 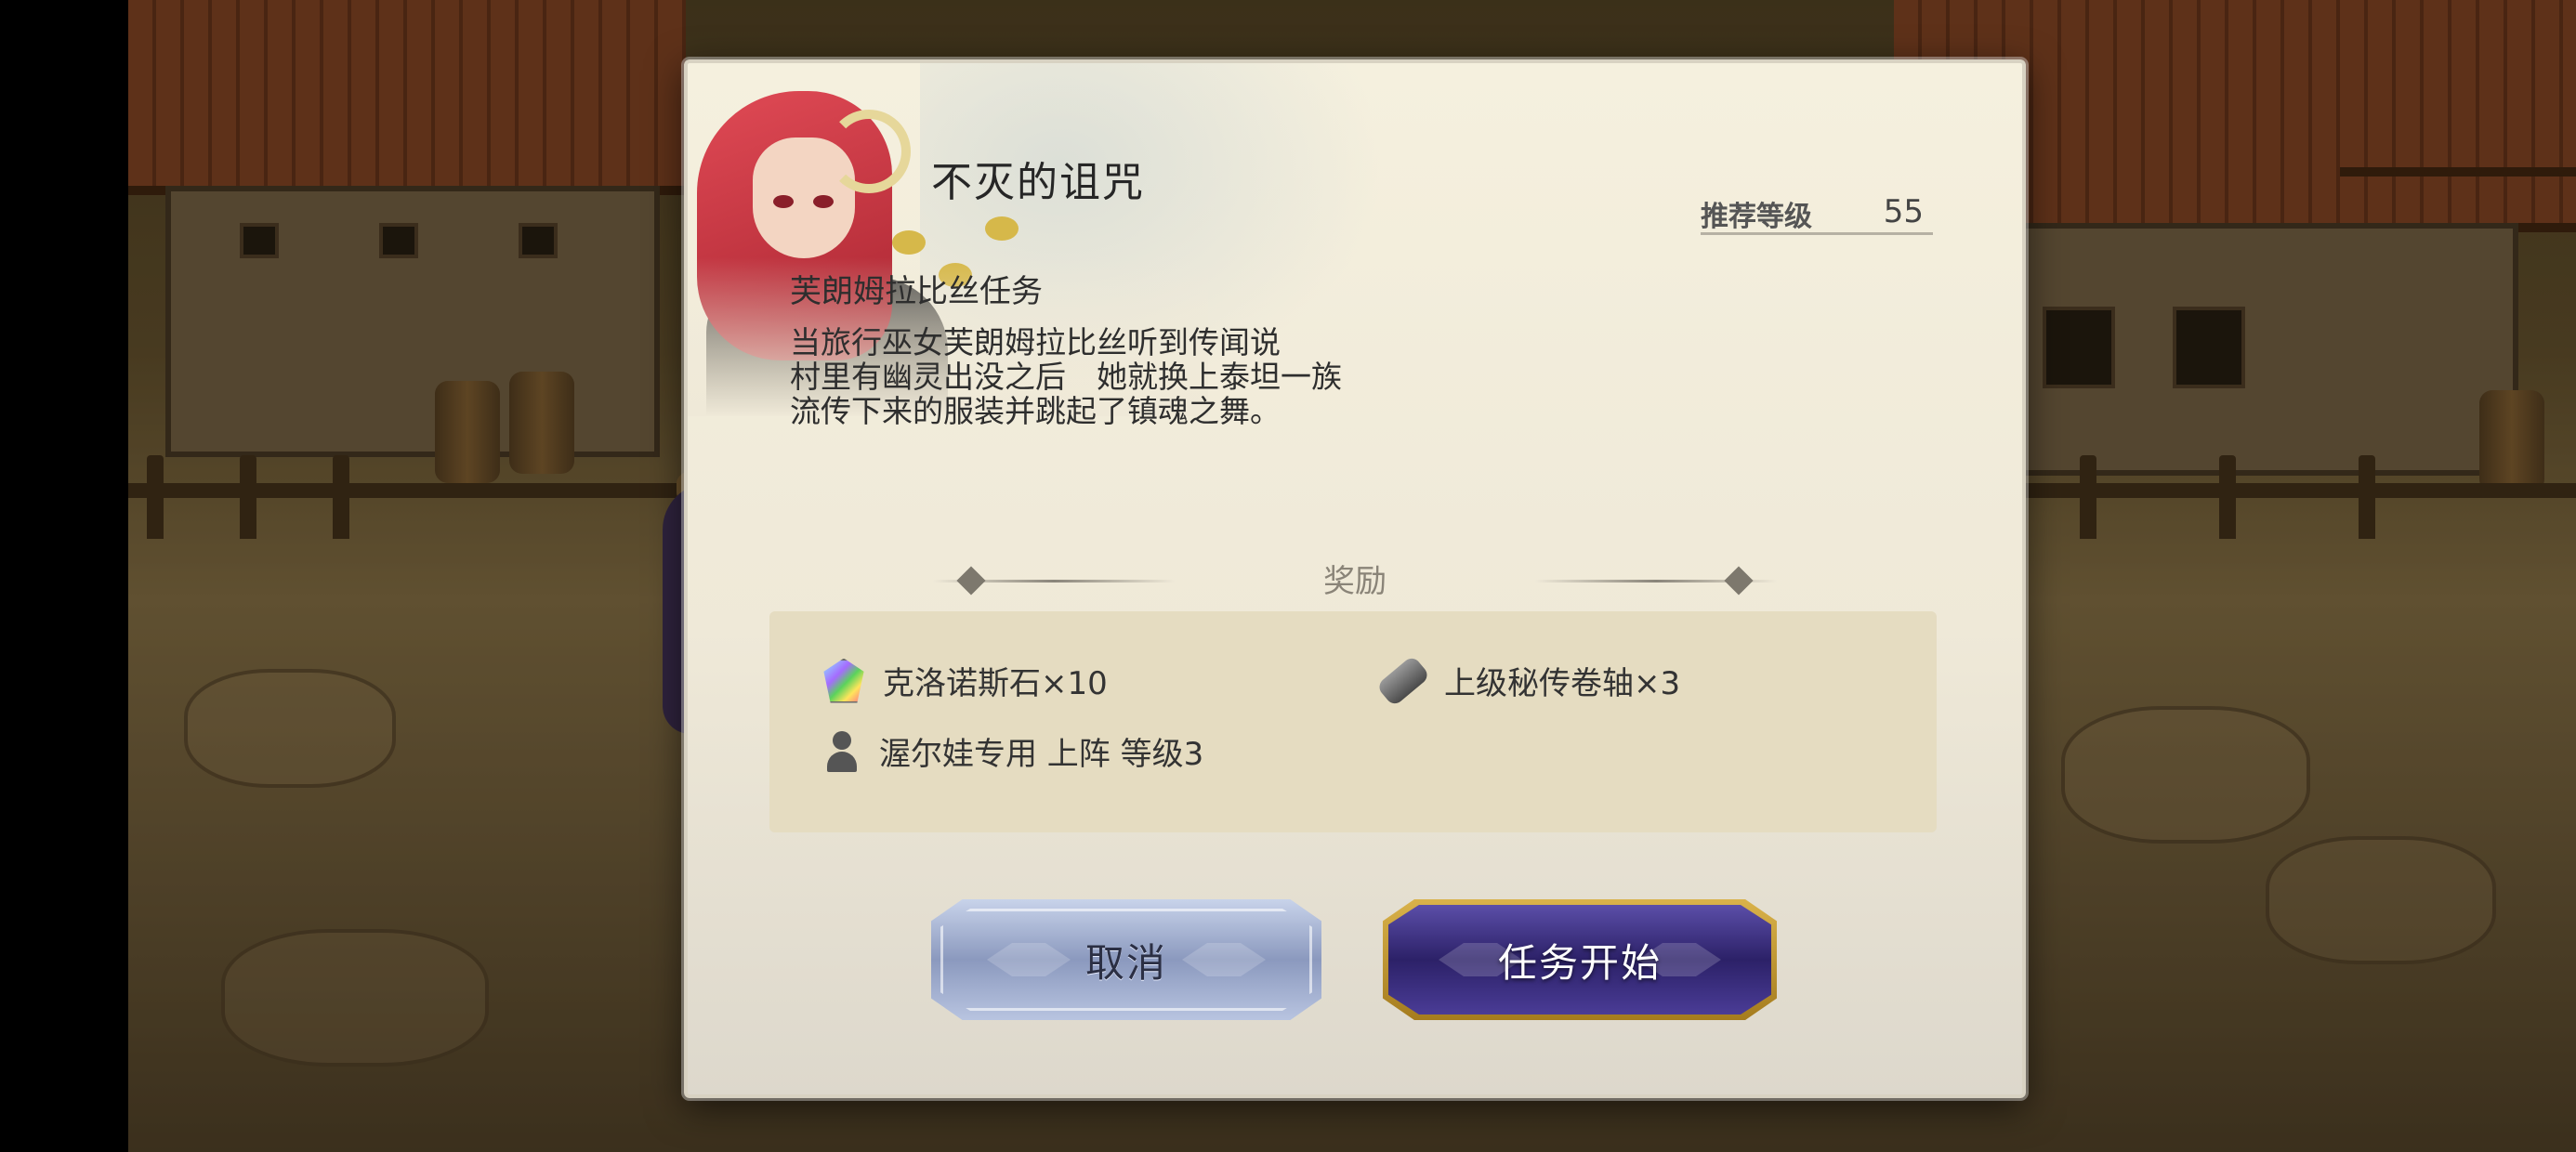 I want to click on reward-list: 克洛诺斯石×10 上级秘传卷轴×3 渥尔娃专用 上阵 等级3, so click(x=1353, y=721).